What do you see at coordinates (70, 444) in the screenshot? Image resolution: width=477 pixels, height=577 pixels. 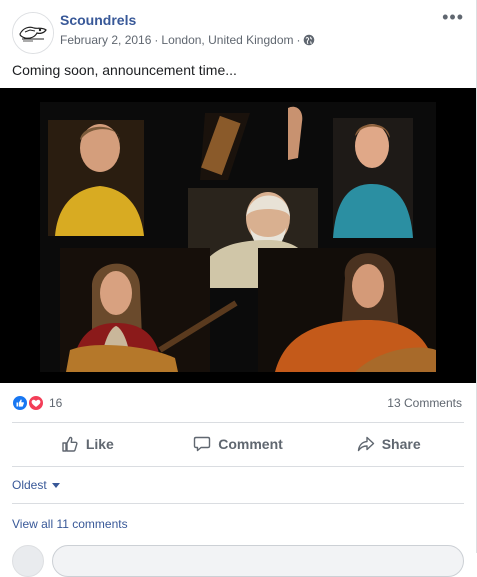 I see `thumbs-up-icon` at bounding box center [70, 444].